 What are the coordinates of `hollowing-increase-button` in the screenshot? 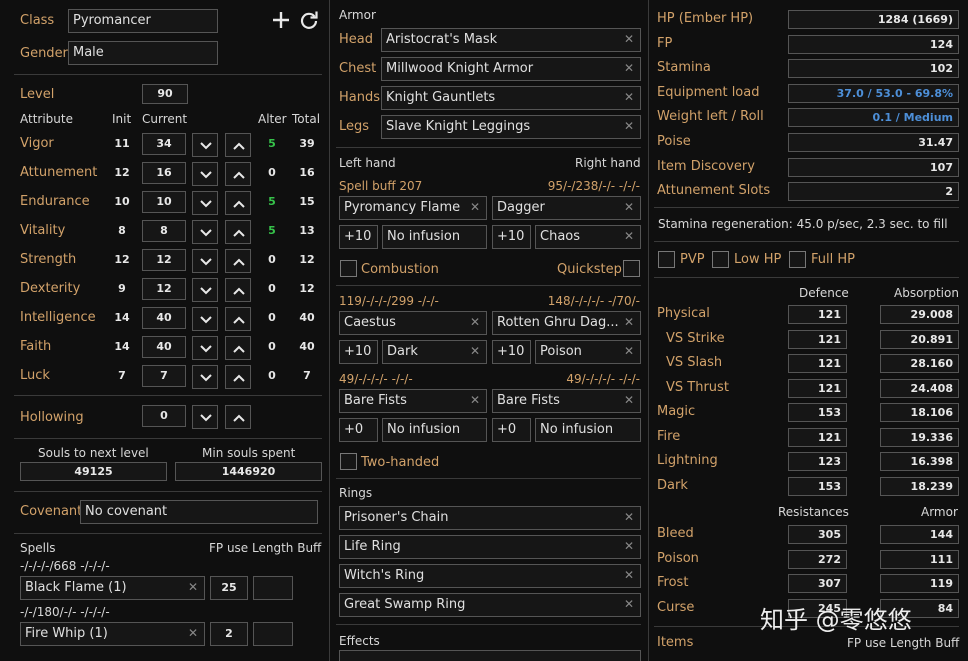 It's located at (238, 417).